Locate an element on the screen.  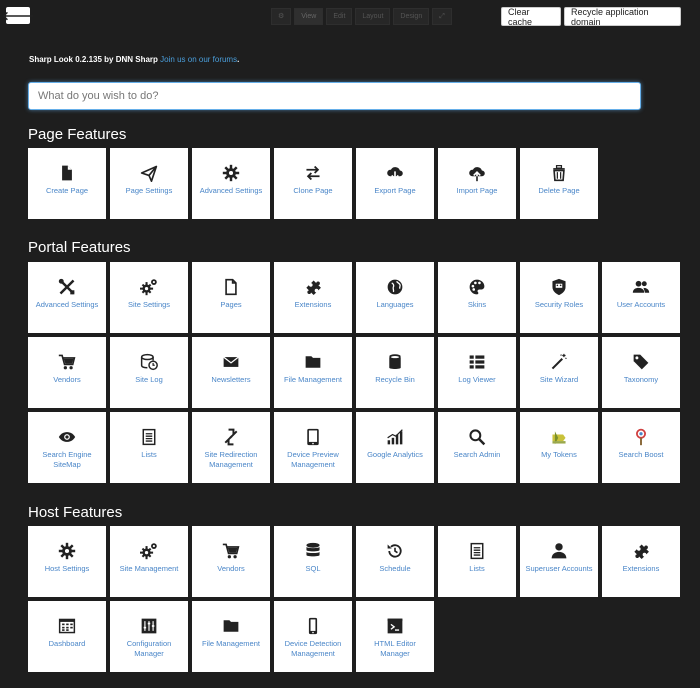
tile-label: Pages is located at coordinates (231, 304).